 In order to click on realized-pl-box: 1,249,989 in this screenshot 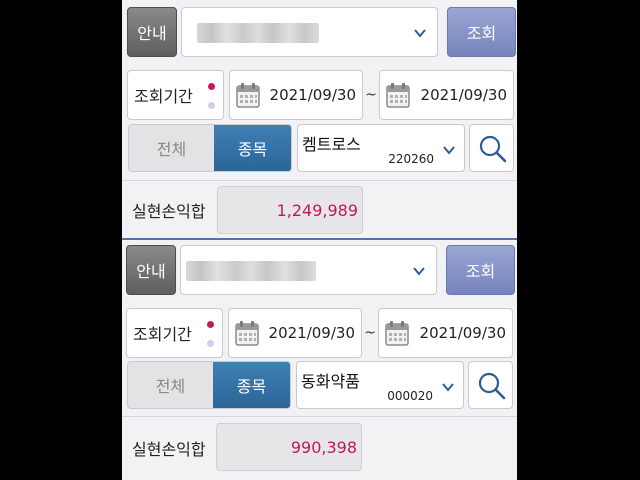, I will do `click(290, 210)`.